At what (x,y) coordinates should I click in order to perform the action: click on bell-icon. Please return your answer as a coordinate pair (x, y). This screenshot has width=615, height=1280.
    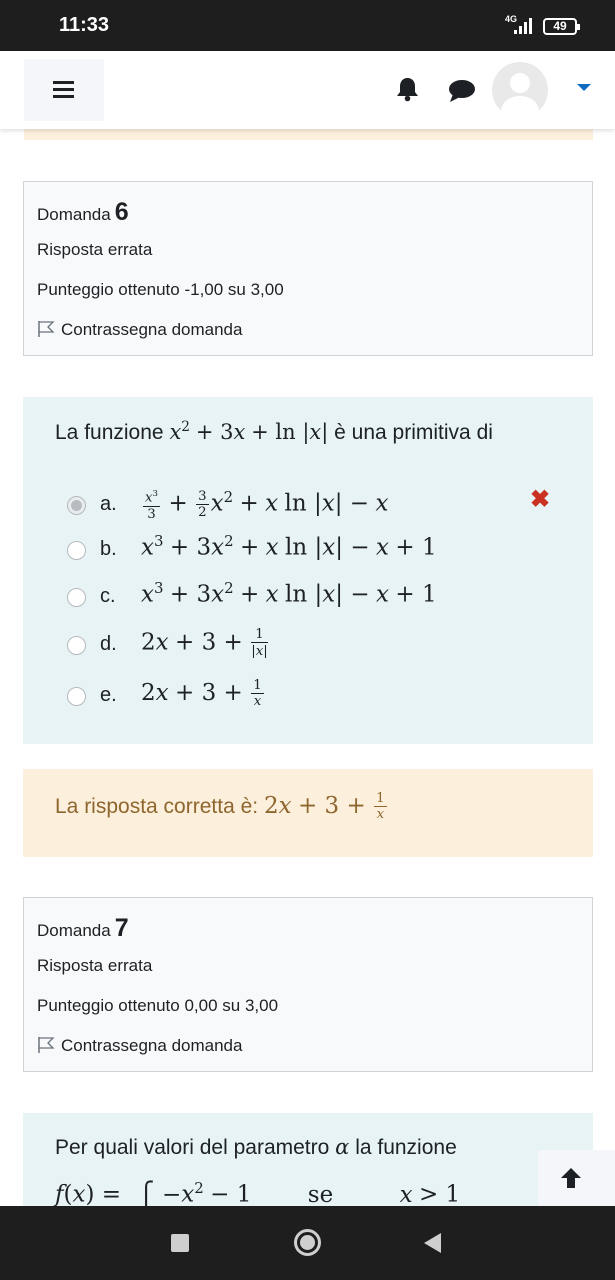
    Looking at the image, I should click on (407, 89).